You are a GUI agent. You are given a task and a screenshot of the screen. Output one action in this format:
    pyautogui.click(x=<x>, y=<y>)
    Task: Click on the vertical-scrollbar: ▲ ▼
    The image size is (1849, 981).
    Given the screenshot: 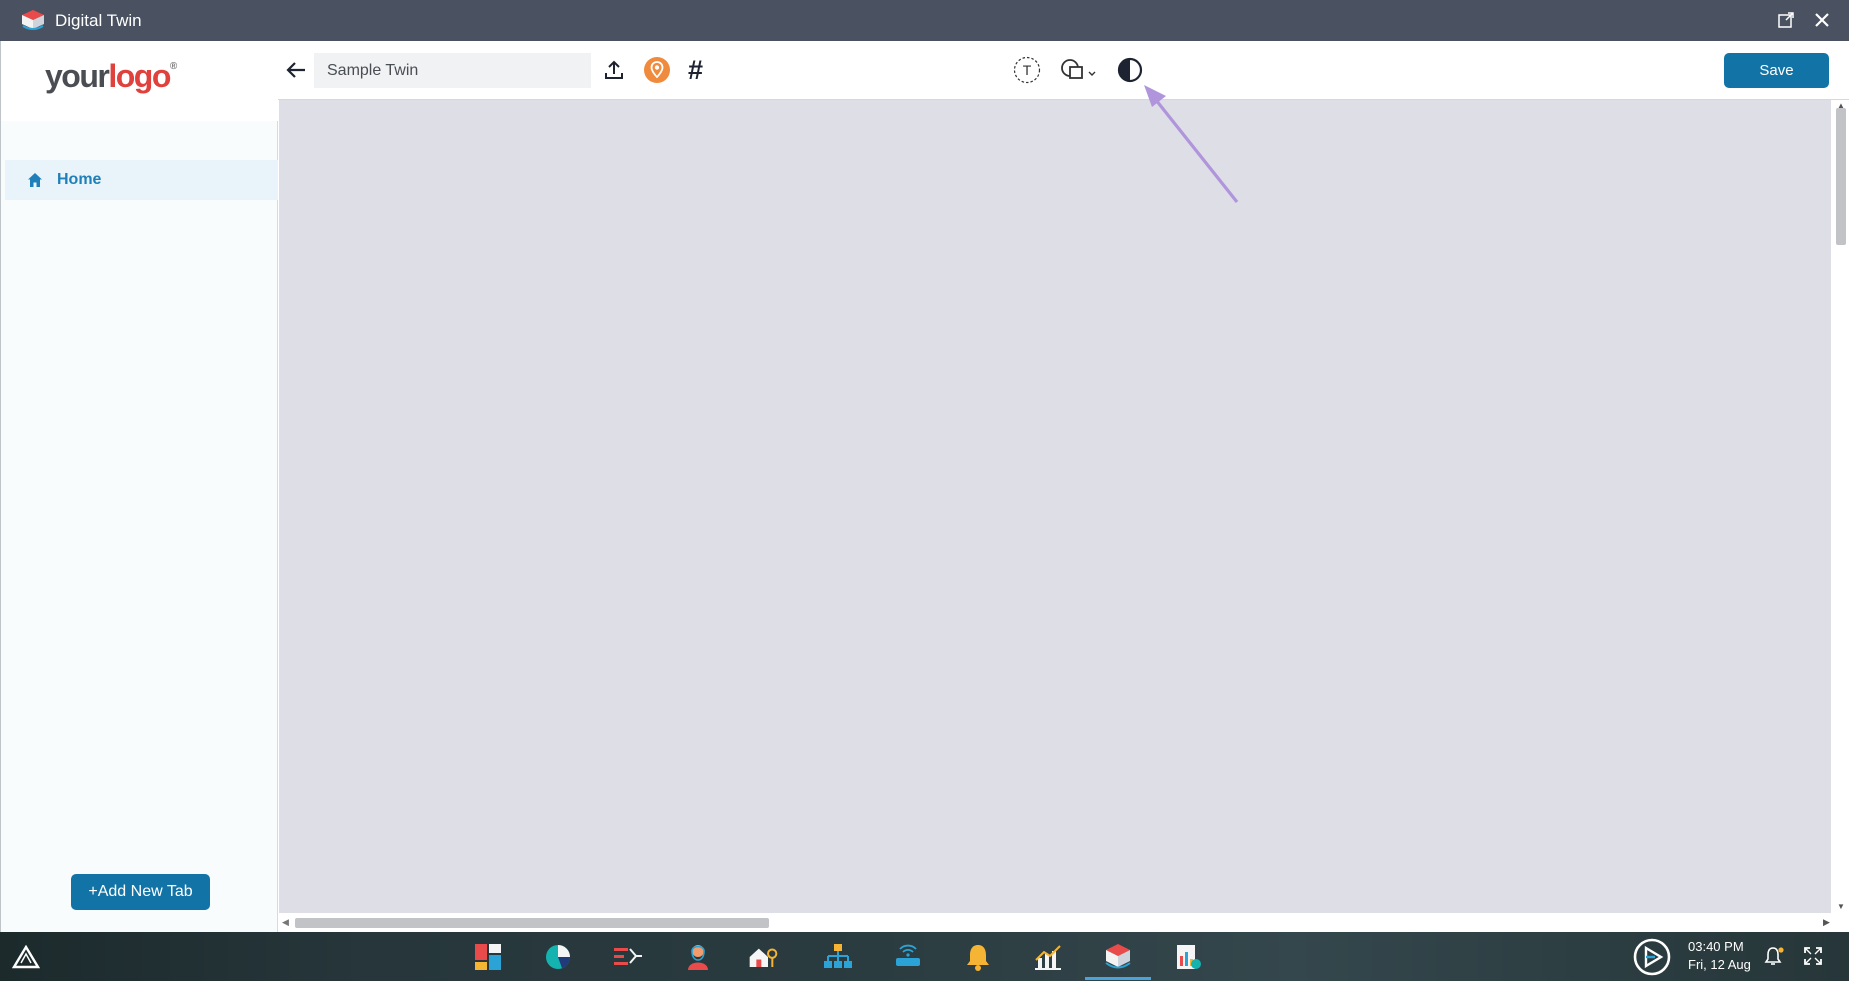 What is the action you would take?
    pyautogui.click(x=1841, y=506)
    